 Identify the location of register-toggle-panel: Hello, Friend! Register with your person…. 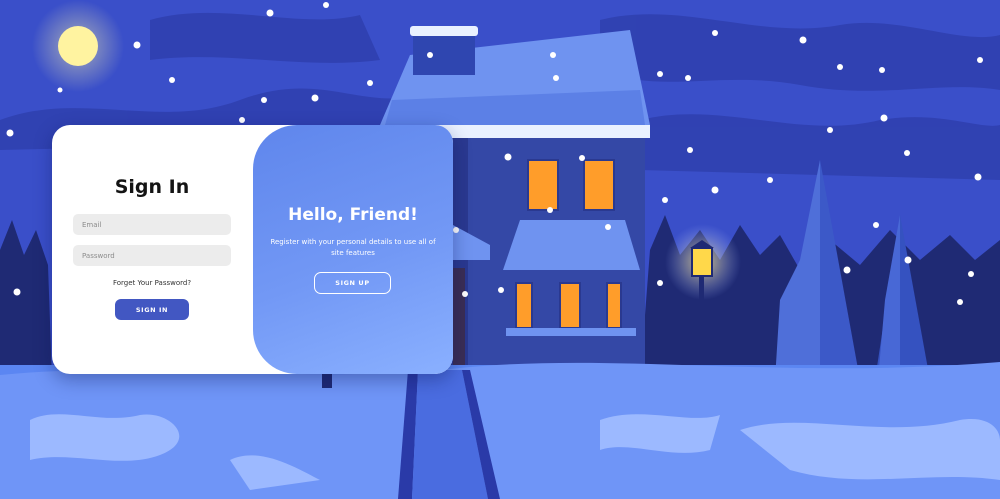
(353, 249).